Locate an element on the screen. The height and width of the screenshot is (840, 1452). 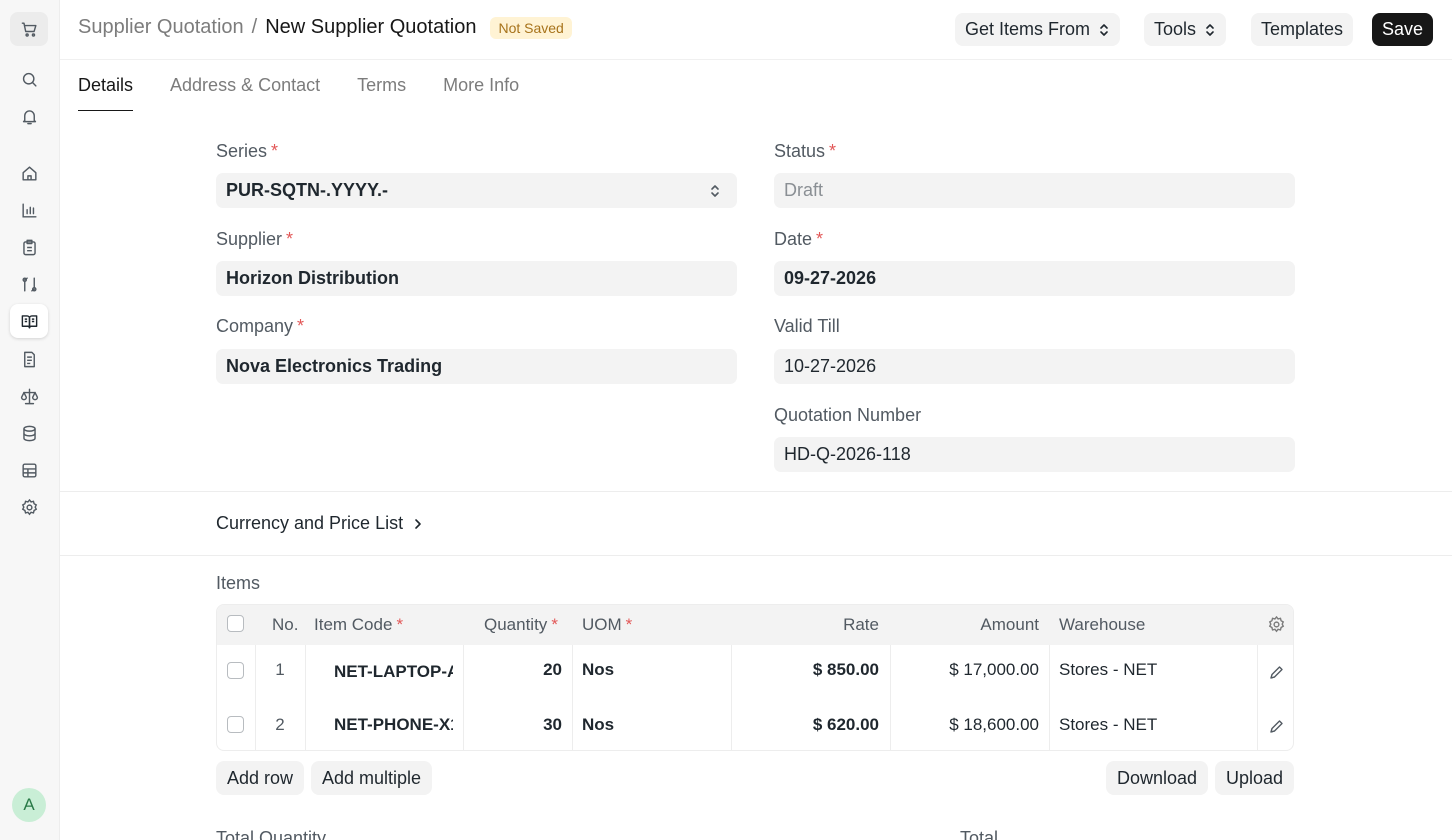
bell-icon is located at coordinates (29, 116).